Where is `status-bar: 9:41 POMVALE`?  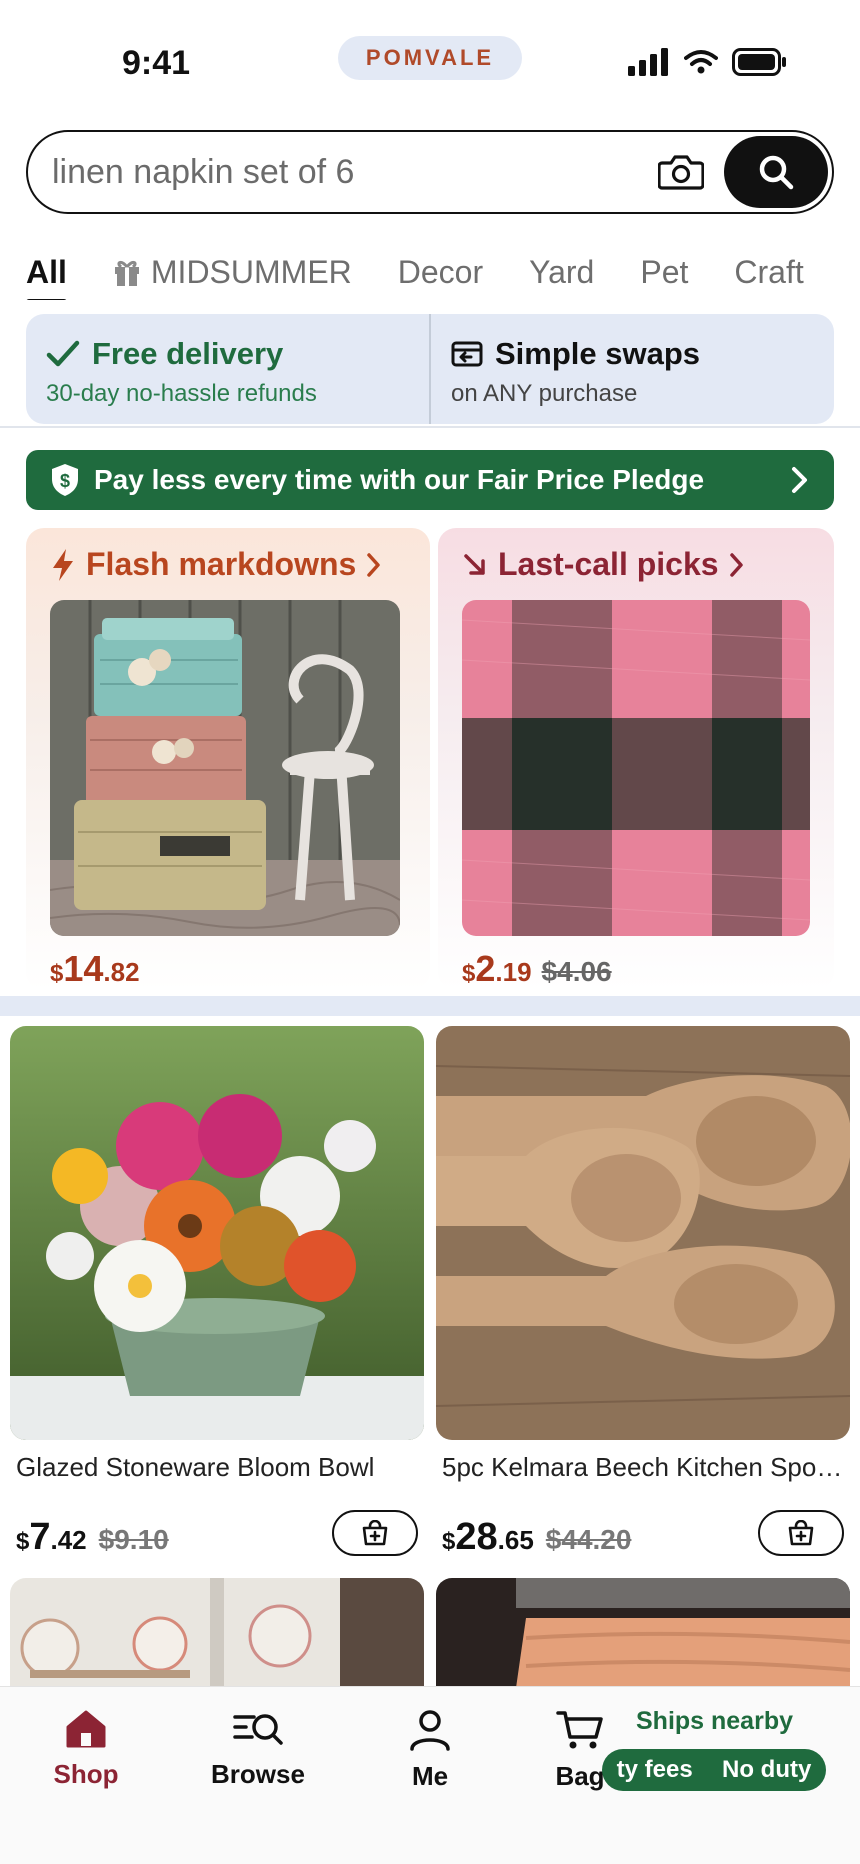
status-bar: 9:41 POMVALE is located at coordinates (430, 60).